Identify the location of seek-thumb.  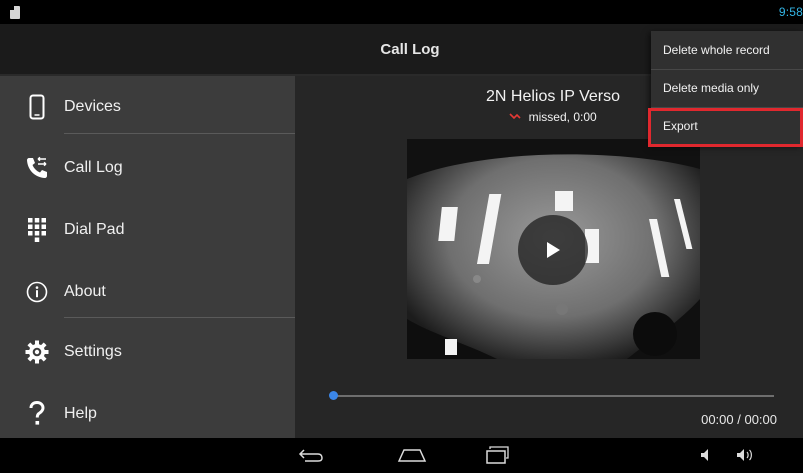
(333, 395).